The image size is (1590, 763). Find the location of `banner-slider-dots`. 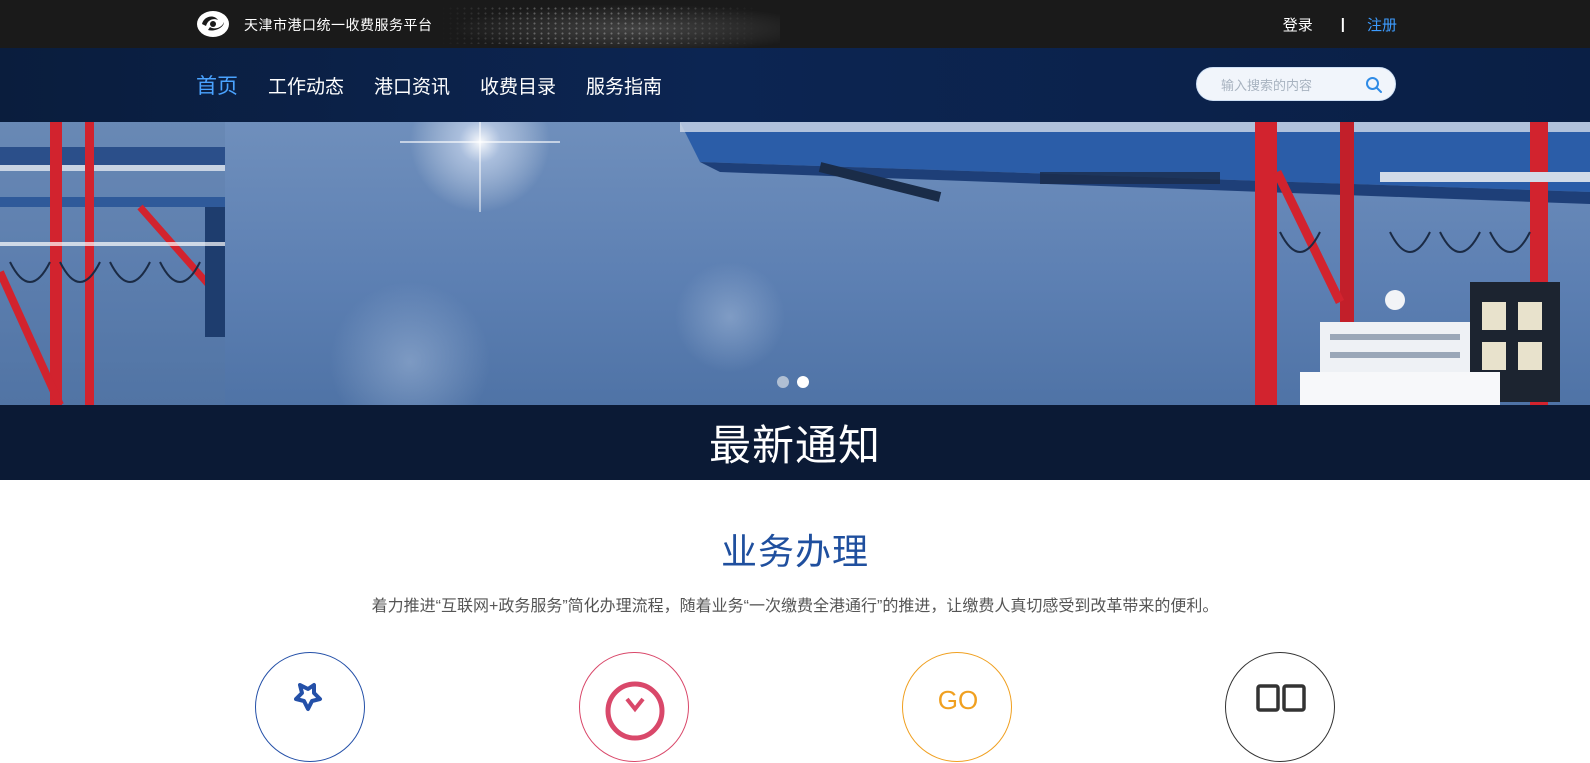

banner-slider-dots is located at coordinates (797, 382).